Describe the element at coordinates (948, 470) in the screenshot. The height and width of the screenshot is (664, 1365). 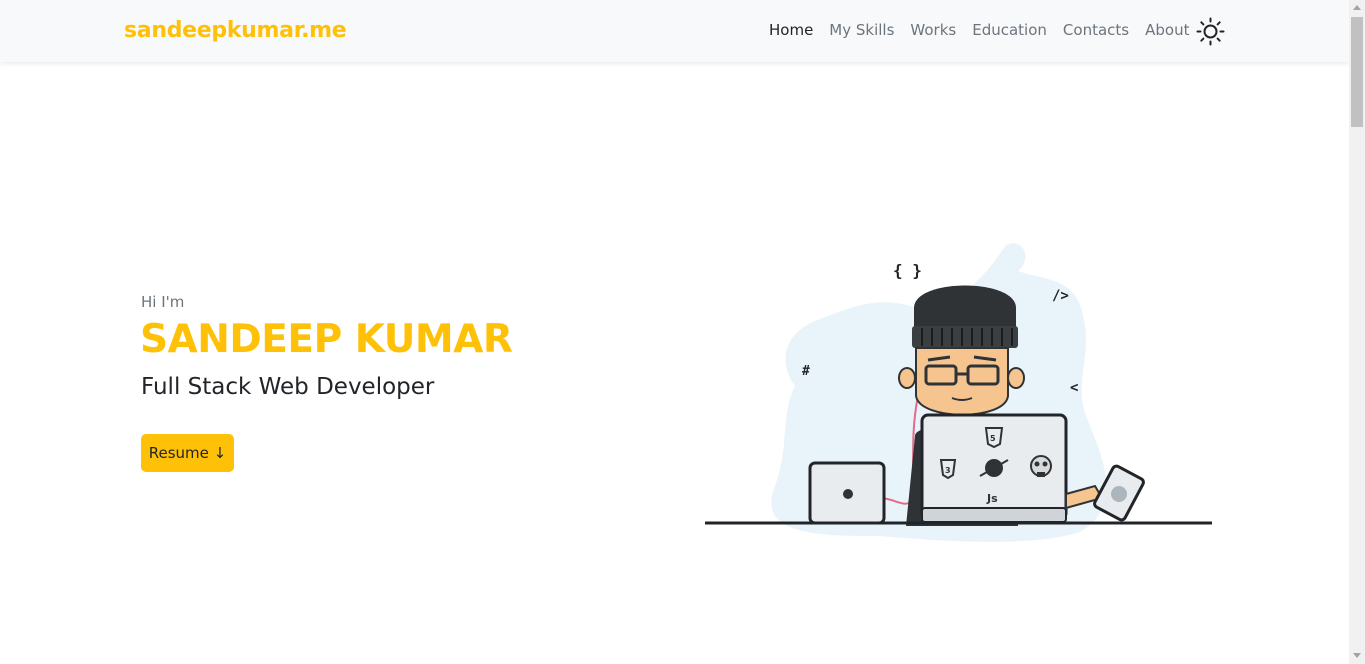
I see `svg-text: 3` at that location.